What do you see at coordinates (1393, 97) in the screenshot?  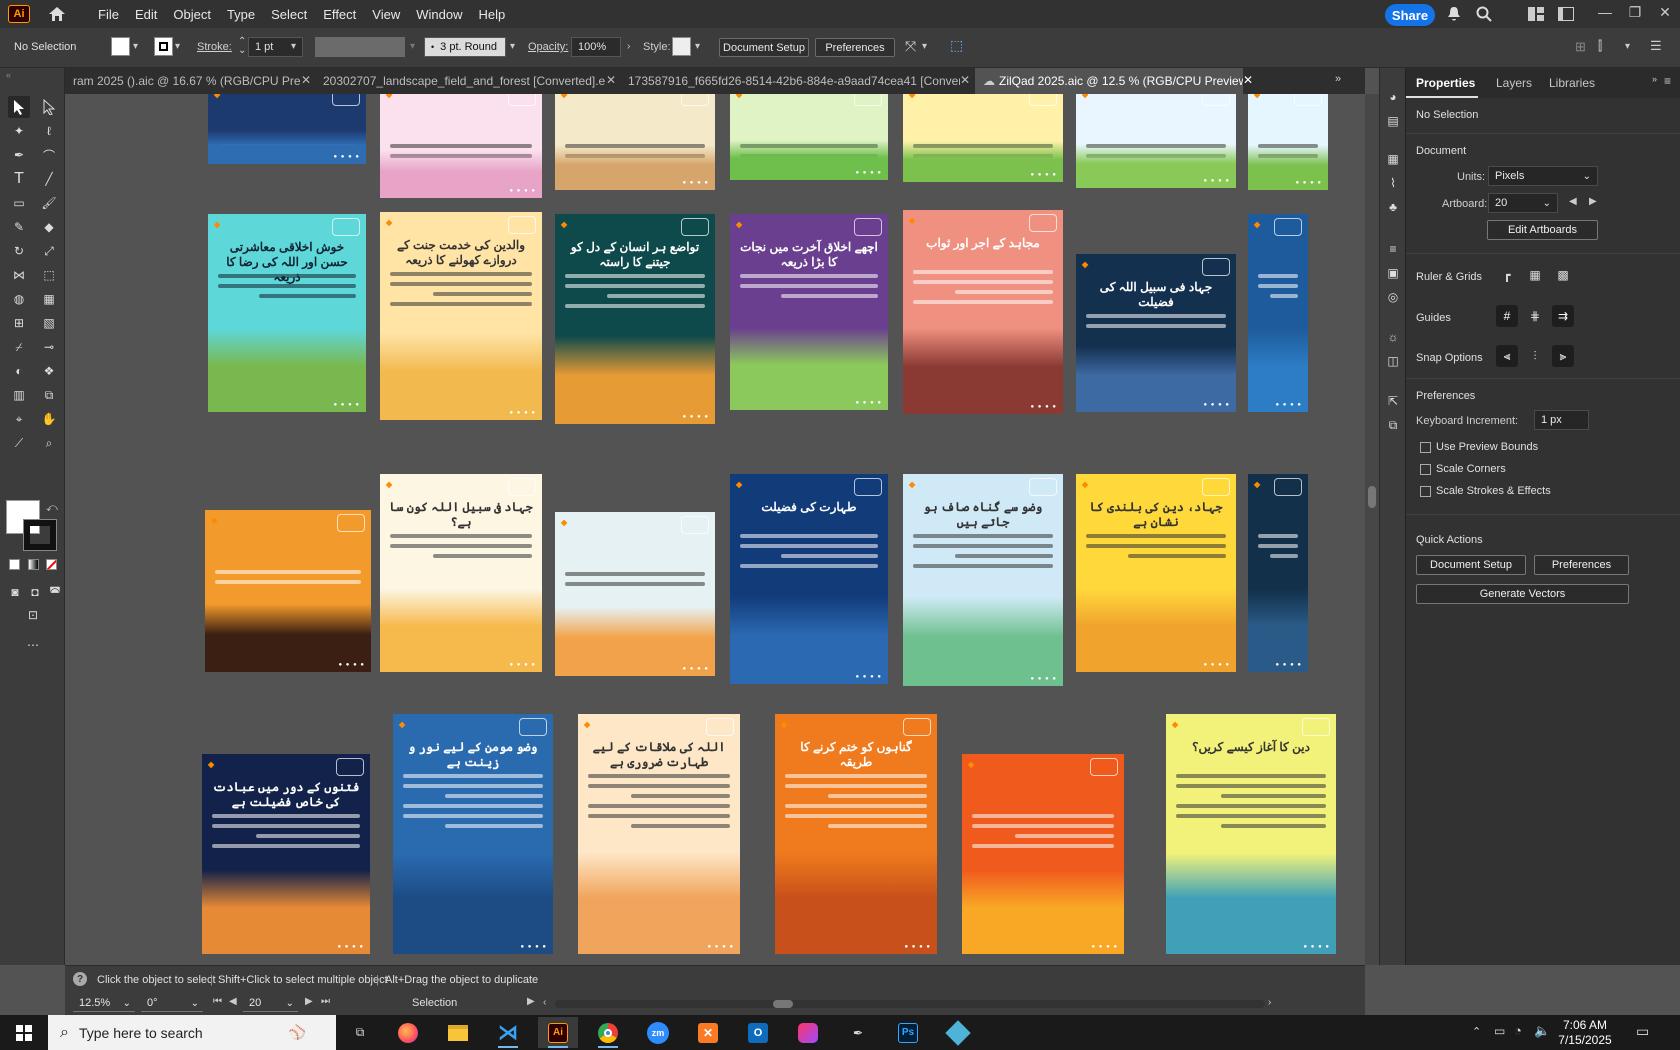 I see `color-guide-icon: ◕` at bounding box center [1393, 97].